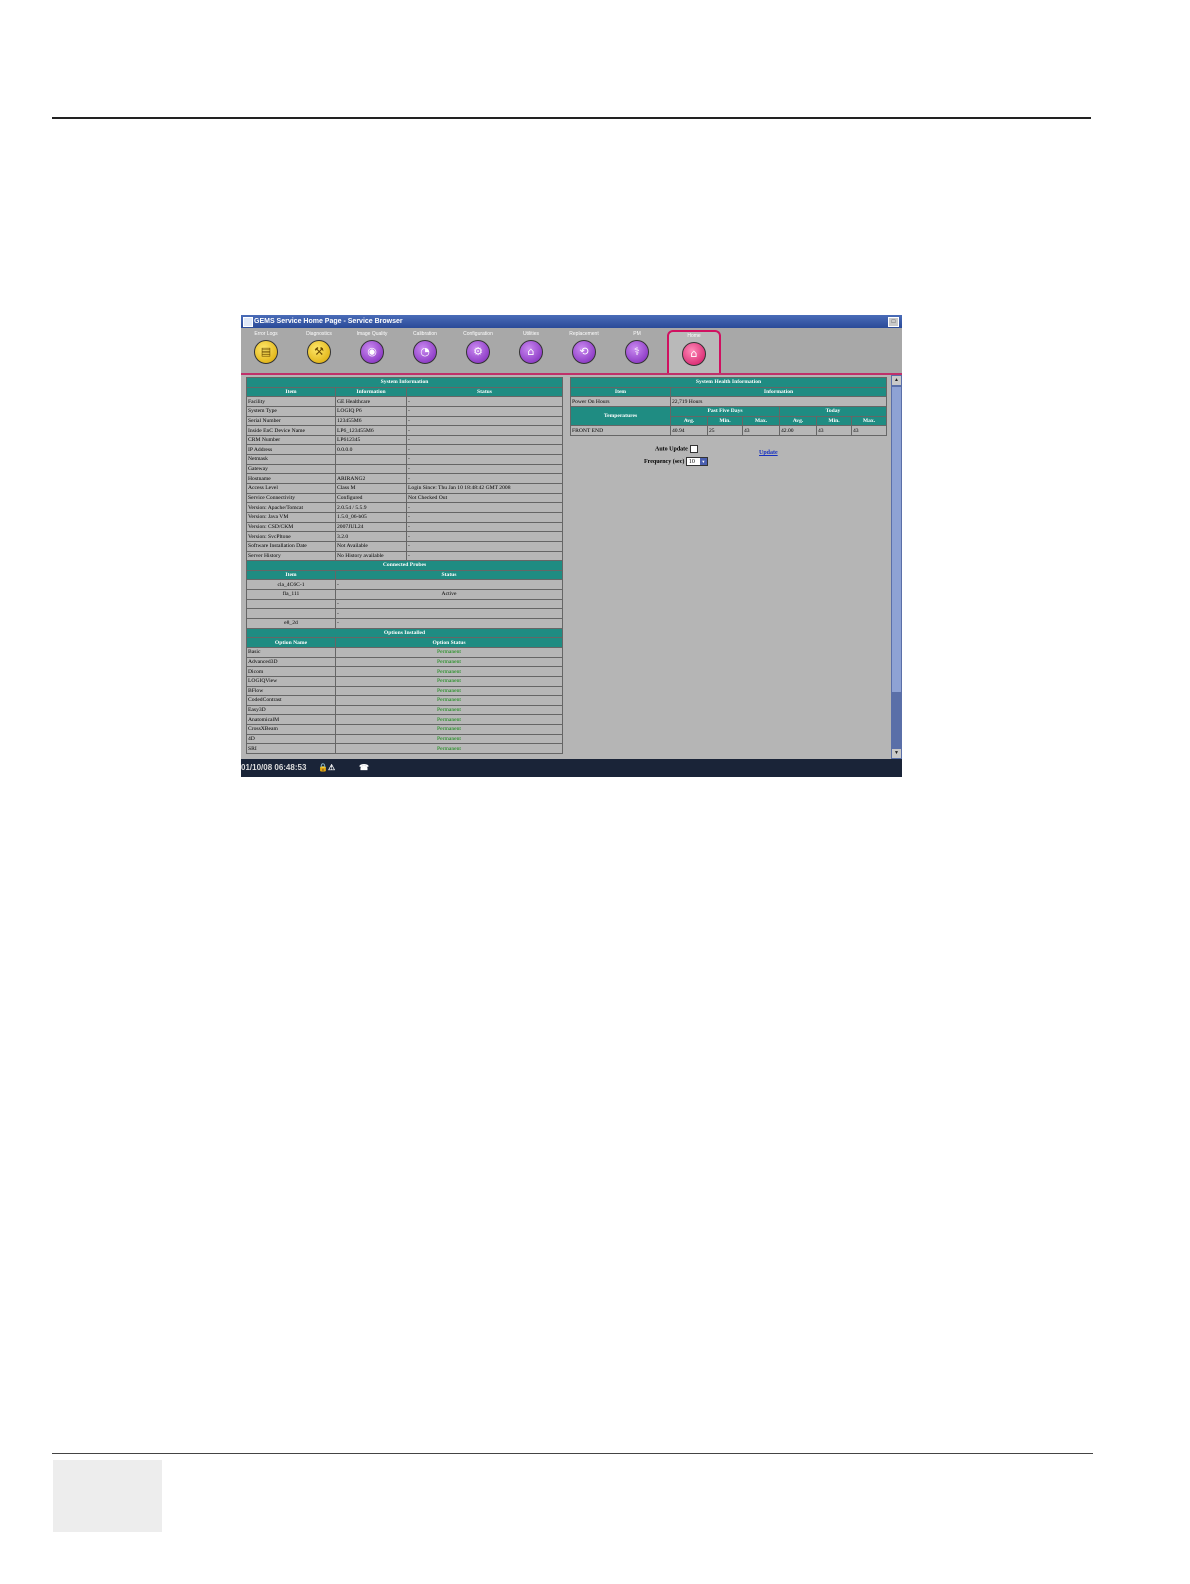 The height and width of the screenshot is (1584, 1190). Describe the element at coordinates (291, 671) in the screenshot. I see `option-name: Dicom` at that location.